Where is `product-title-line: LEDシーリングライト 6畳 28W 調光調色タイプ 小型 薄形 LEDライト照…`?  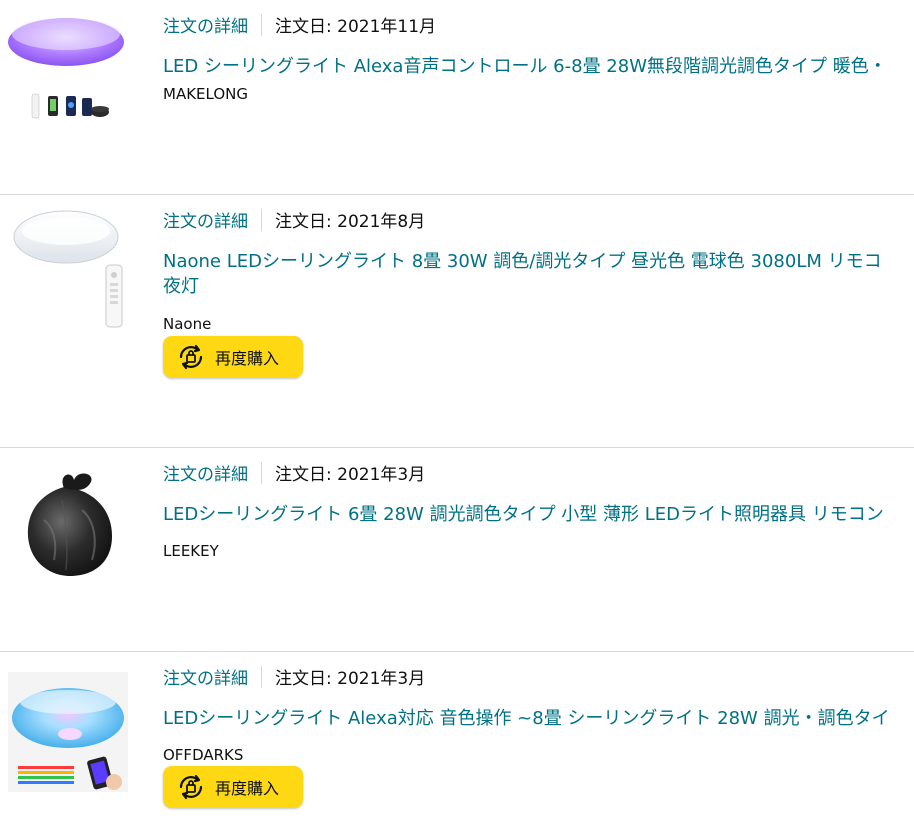
product-title-line: LEDシーリングライト 6畳 28W 調光調色タイプ 小型 薄形 LEDライト照… is located at coordinates (538, 514).